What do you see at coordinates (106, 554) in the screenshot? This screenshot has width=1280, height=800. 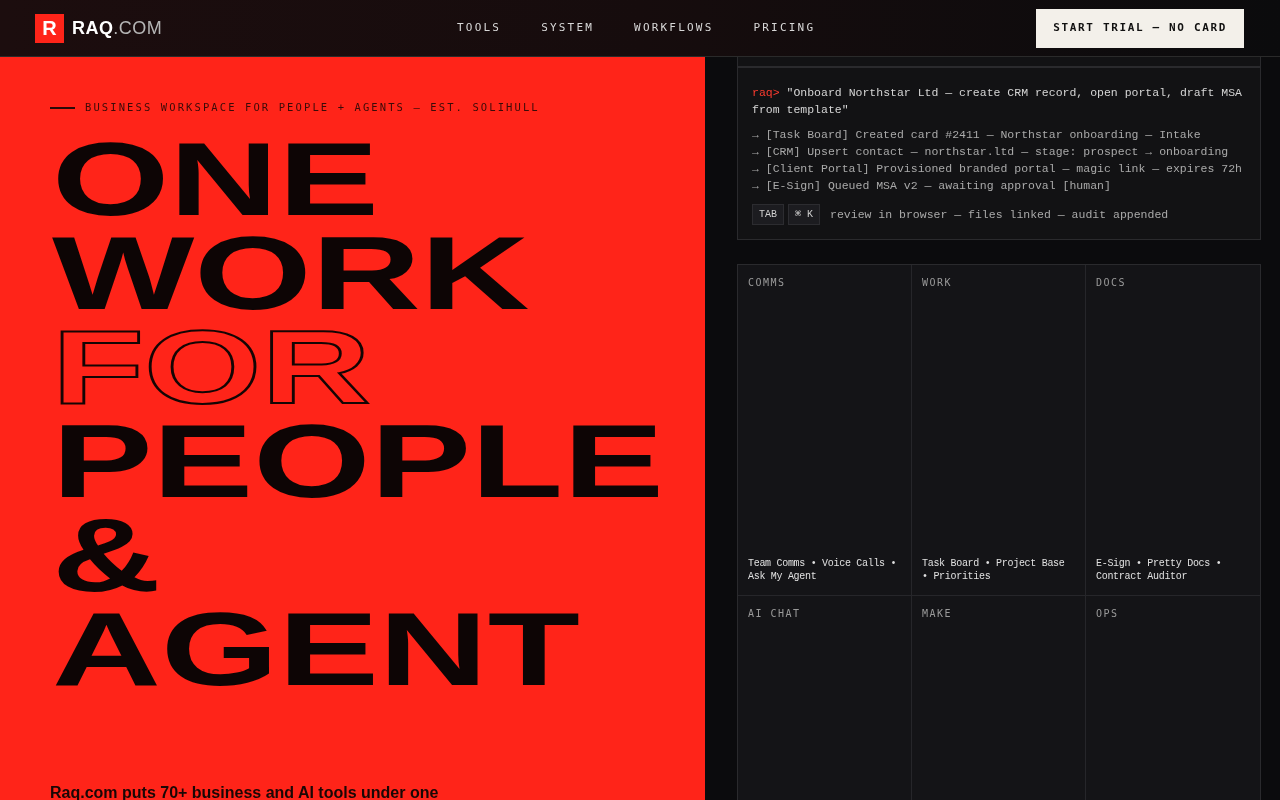 I see `headline-text: &` at bounding box center [106, 554].